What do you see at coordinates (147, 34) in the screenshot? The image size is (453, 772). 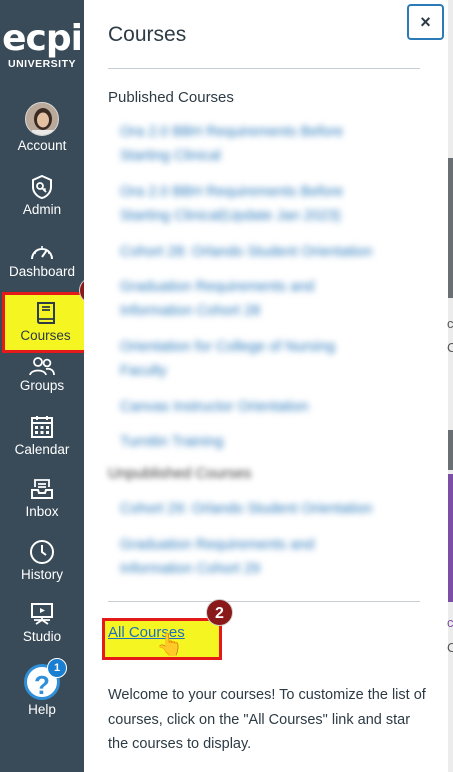 I see `tray-title: Courses` at bounding box center [147, 34].